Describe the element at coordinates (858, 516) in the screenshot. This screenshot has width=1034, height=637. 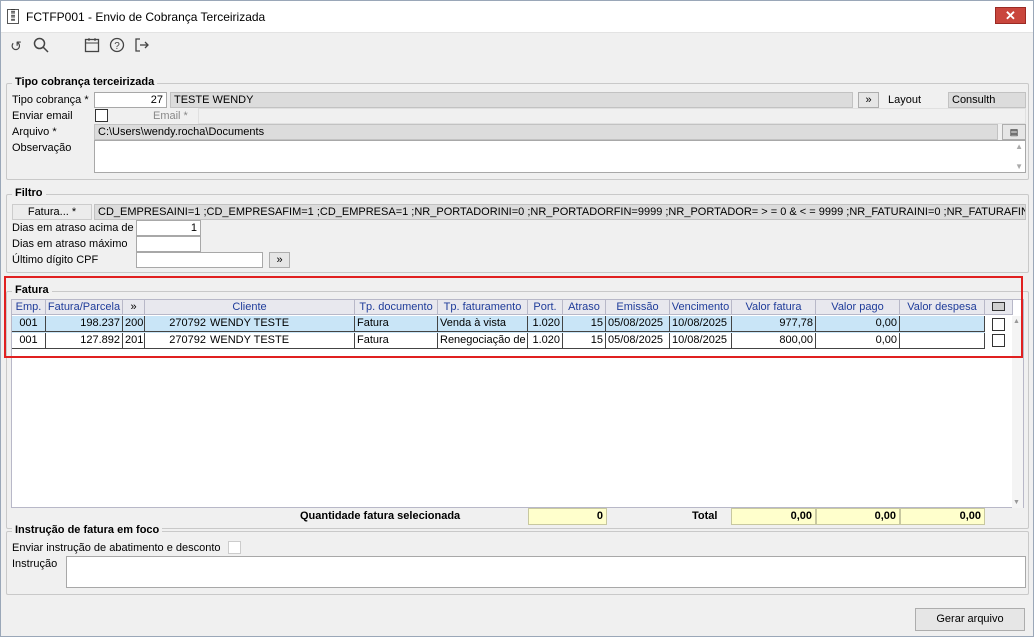
I see `total-valor-pago: 0,00` at that location.